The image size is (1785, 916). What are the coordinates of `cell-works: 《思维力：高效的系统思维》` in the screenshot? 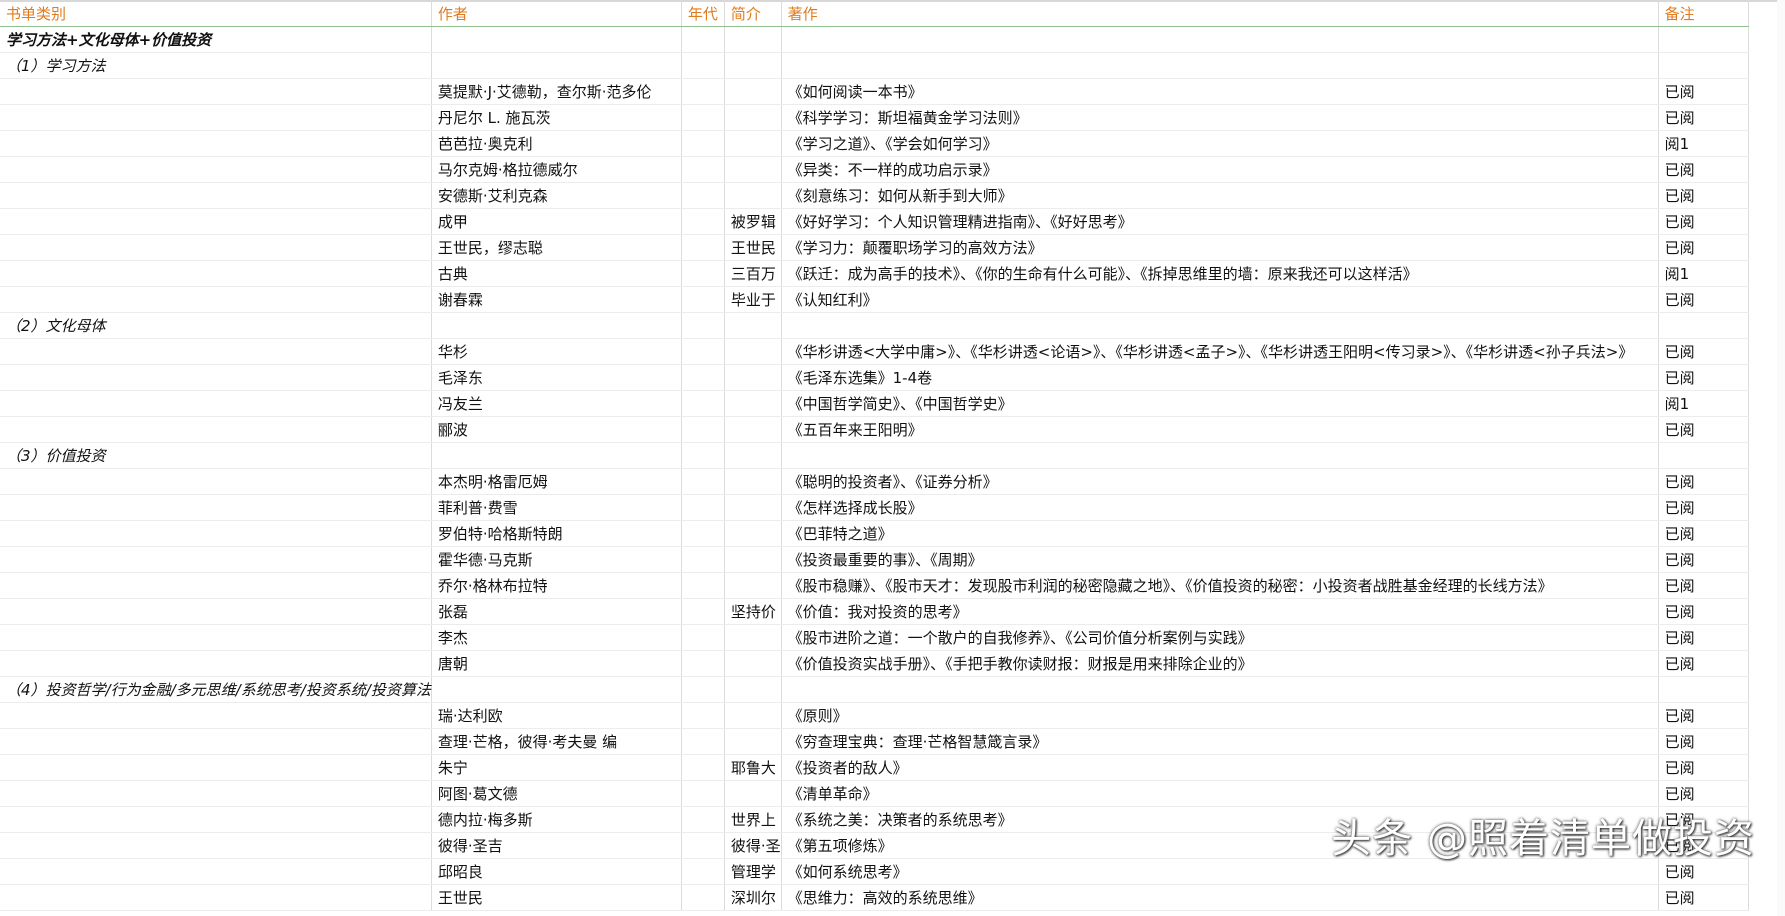 It's located at (1220, 897).